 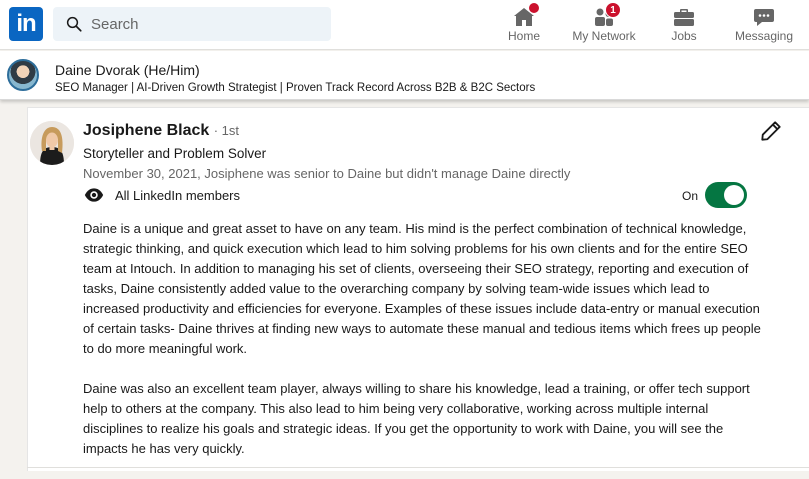 I want to click on search-placeholder: Search, so click(x=115, y=24).